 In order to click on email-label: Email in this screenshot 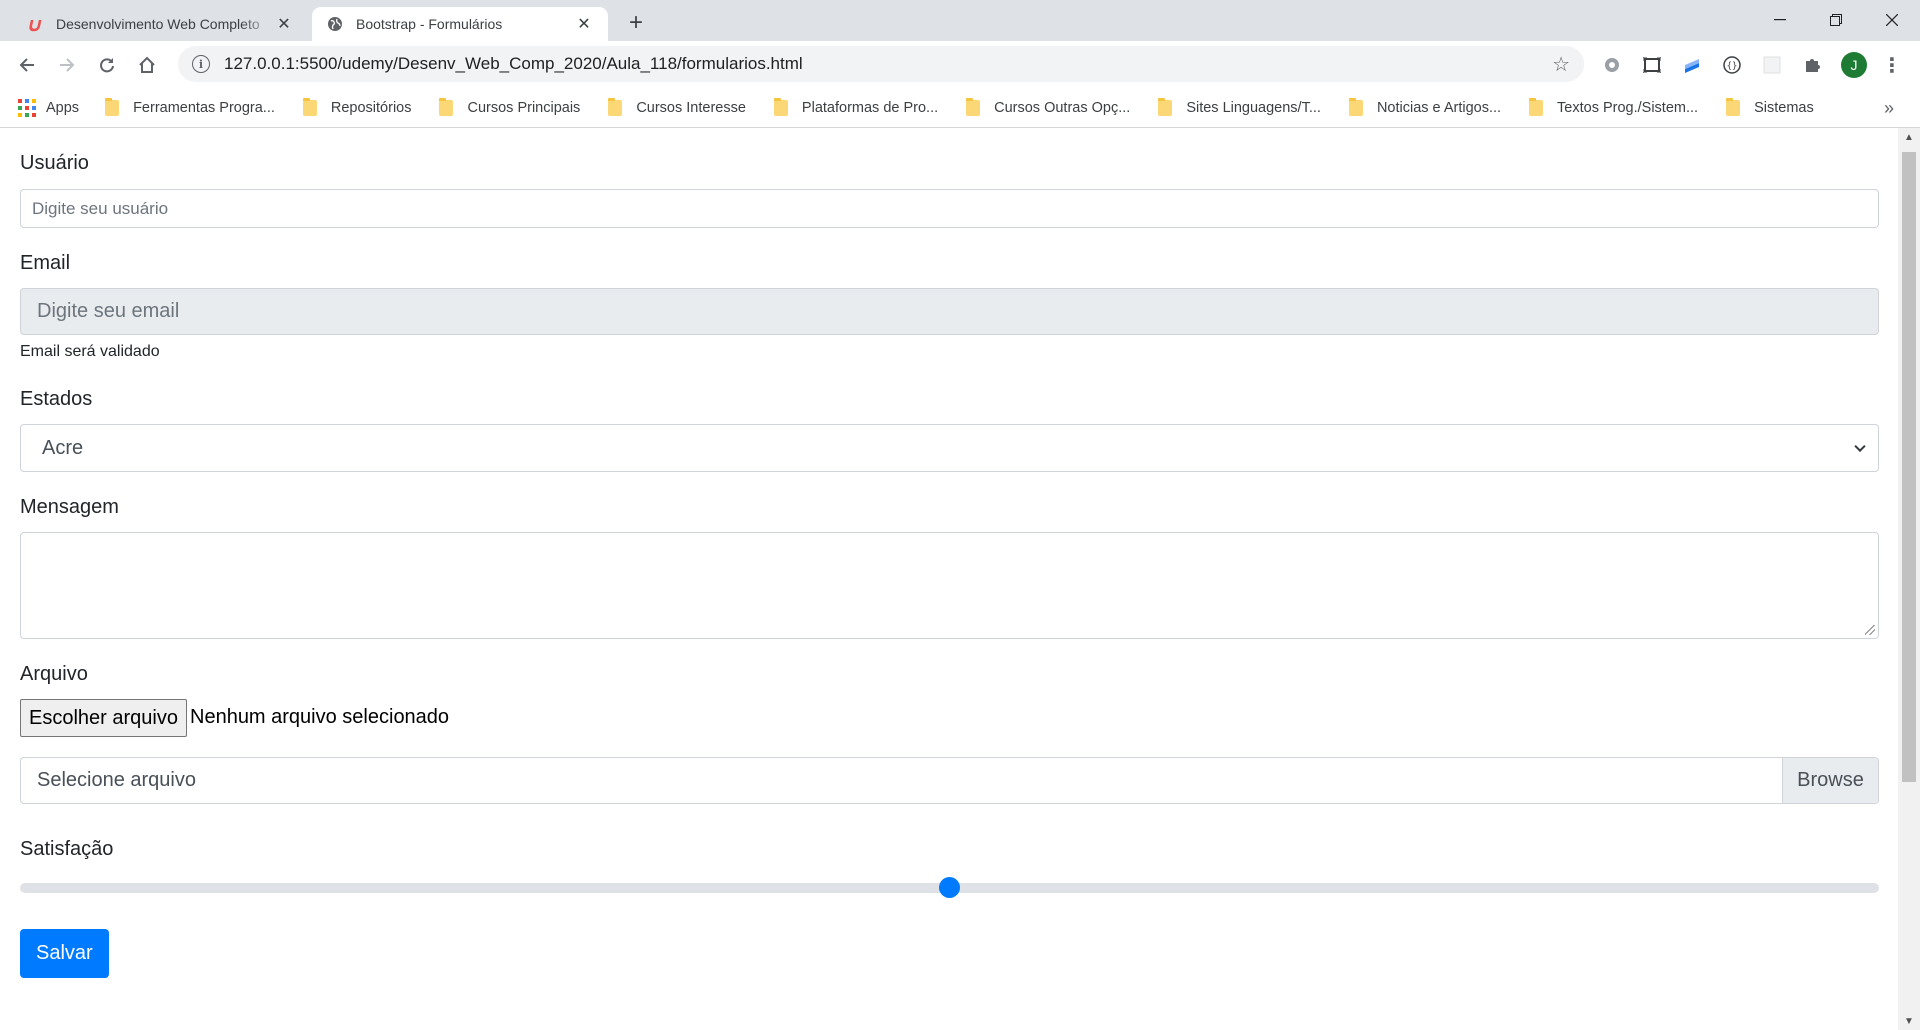, I will do `click(45, 263)`.